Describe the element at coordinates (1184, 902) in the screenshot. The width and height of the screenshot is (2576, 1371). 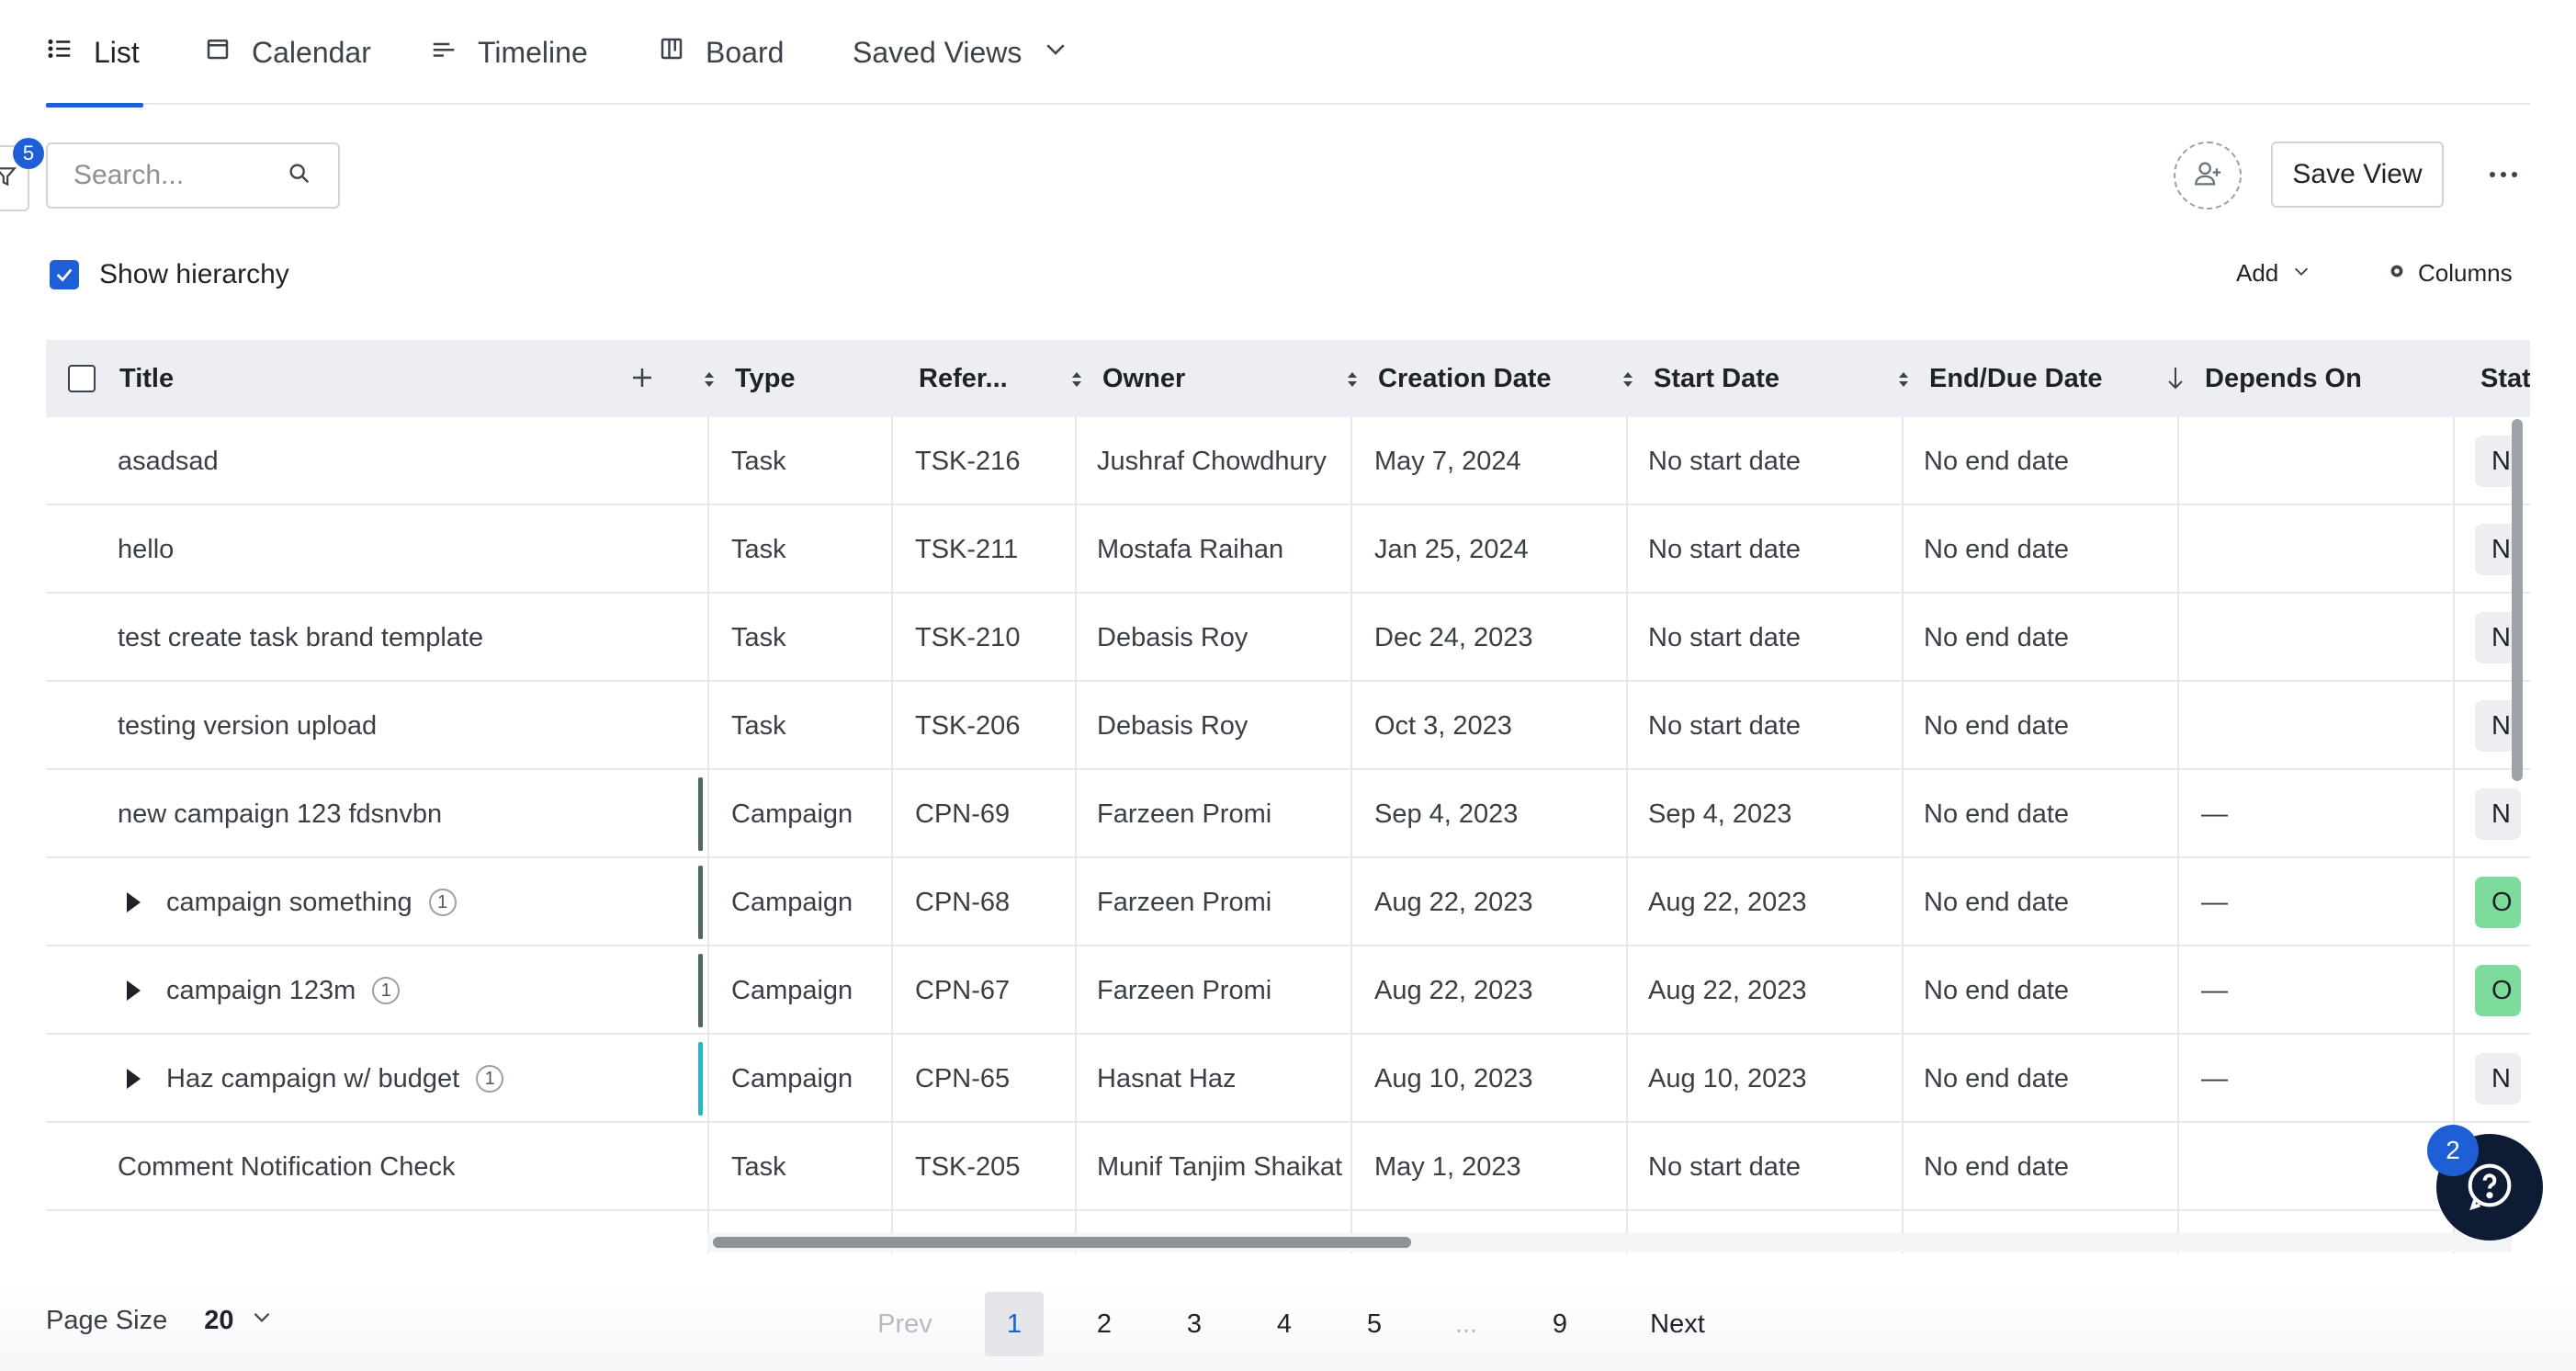
I see `row-owner: Farzeen Promi` at that location.